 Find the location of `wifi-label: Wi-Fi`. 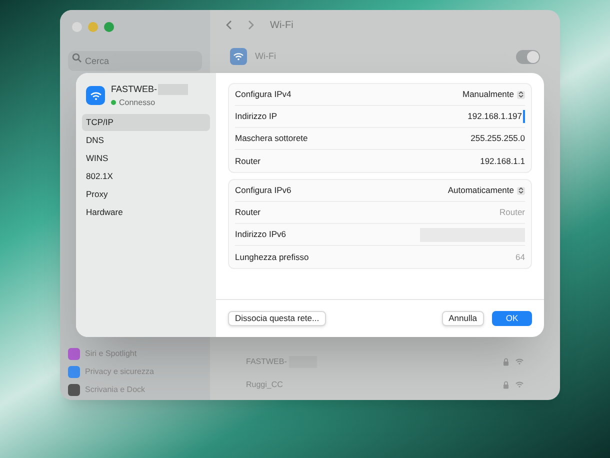

wifi-label: Wi-Fi is located at coordinates (265, 56).